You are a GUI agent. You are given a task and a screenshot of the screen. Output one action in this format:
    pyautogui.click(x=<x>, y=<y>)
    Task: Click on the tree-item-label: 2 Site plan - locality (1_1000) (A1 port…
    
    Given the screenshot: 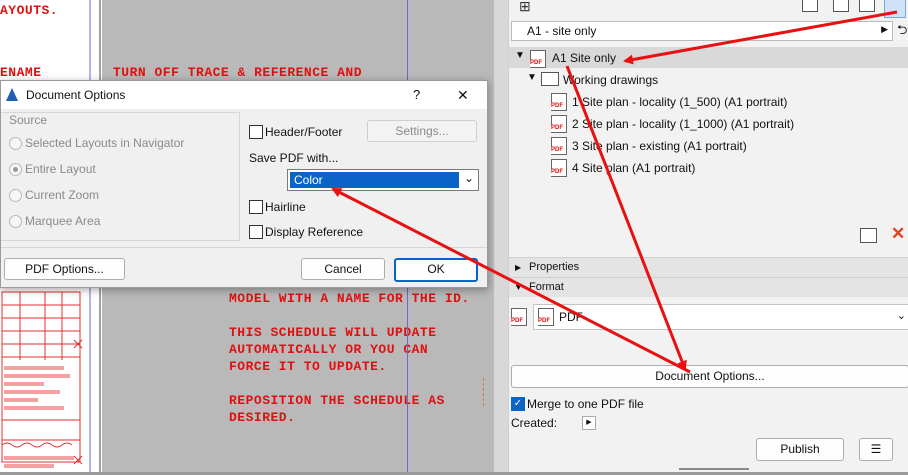 What is the action you would take?
    pyautogui.click(x=683, y=124)
    